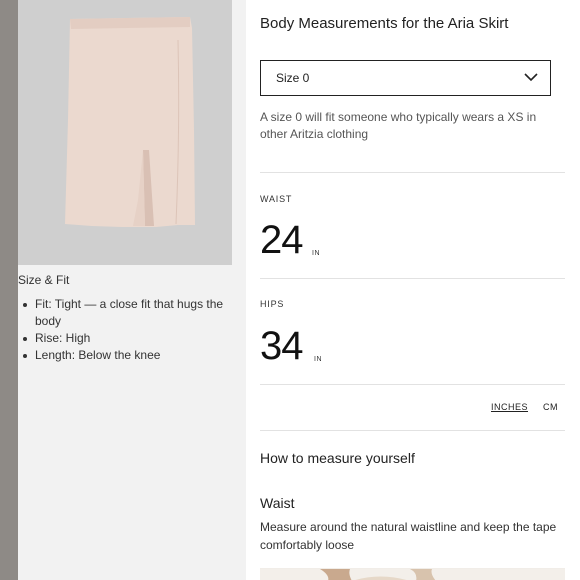 The image size is (580, 580). I want to click on waist-label: WAIST, so click(276, 199).